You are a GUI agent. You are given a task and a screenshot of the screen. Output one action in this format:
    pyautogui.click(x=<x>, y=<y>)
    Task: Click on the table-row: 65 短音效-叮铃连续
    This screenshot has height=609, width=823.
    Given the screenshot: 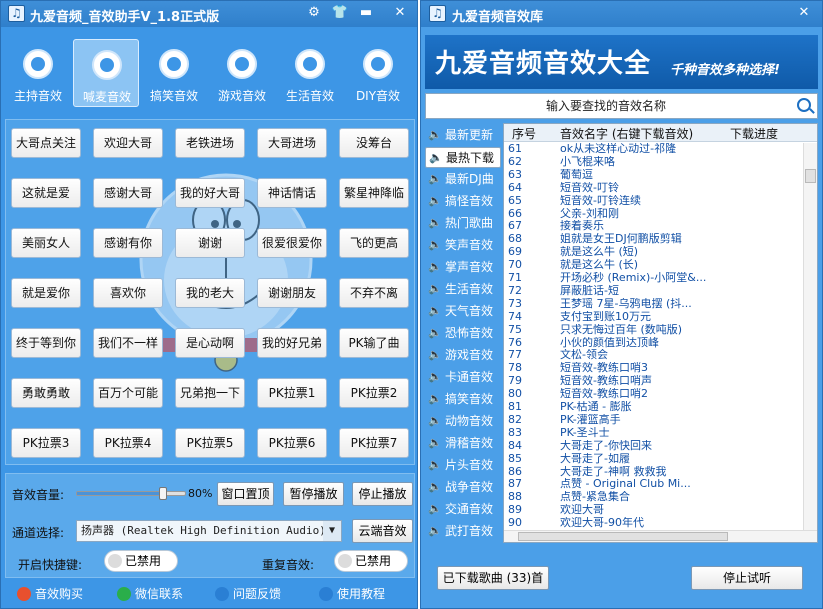 What is the action you would take?
    pyautogui.click(x=654, y=200)
    